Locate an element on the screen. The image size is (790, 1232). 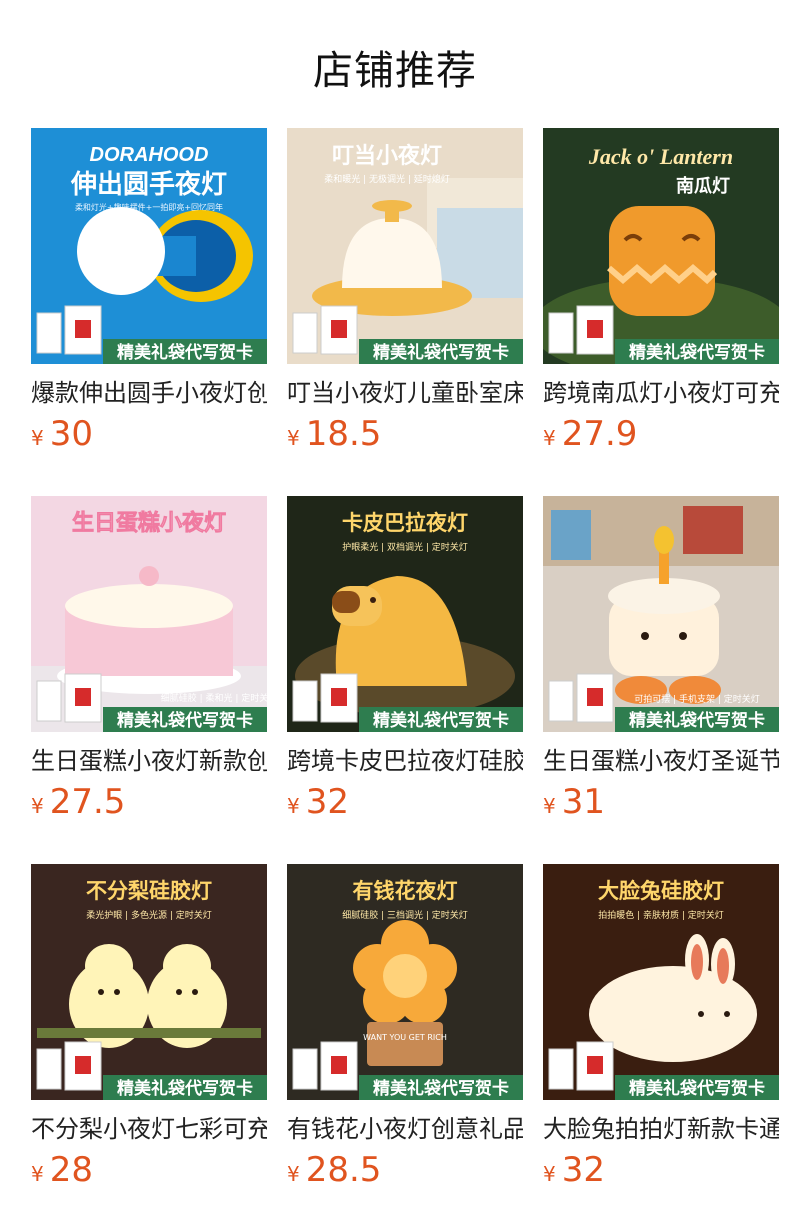
product-image: 叮当小夜灯 柔和暖光 | 无极调光 | 延时熄灯 精美礼袋代写贺卡 is located at coordinates (405, 246).